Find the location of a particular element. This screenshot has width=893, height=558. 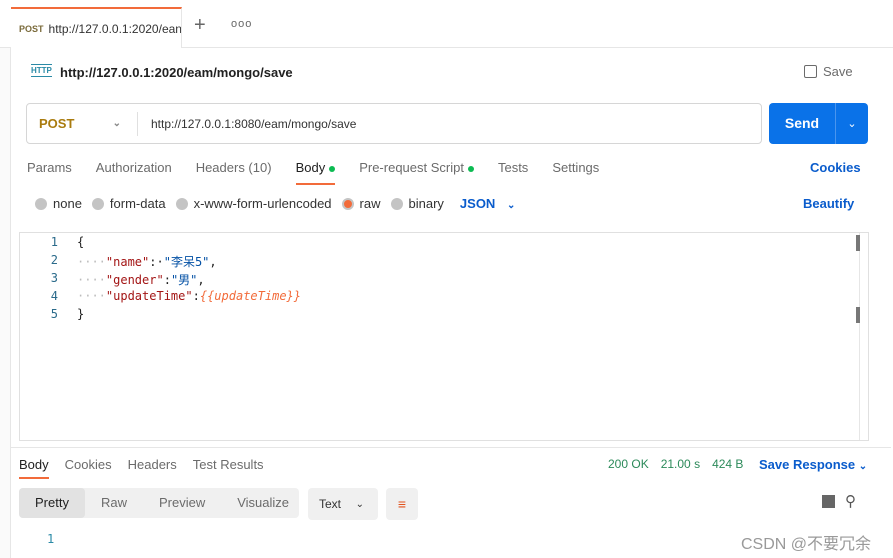

copy-icon is located at coordinates (828, 501).